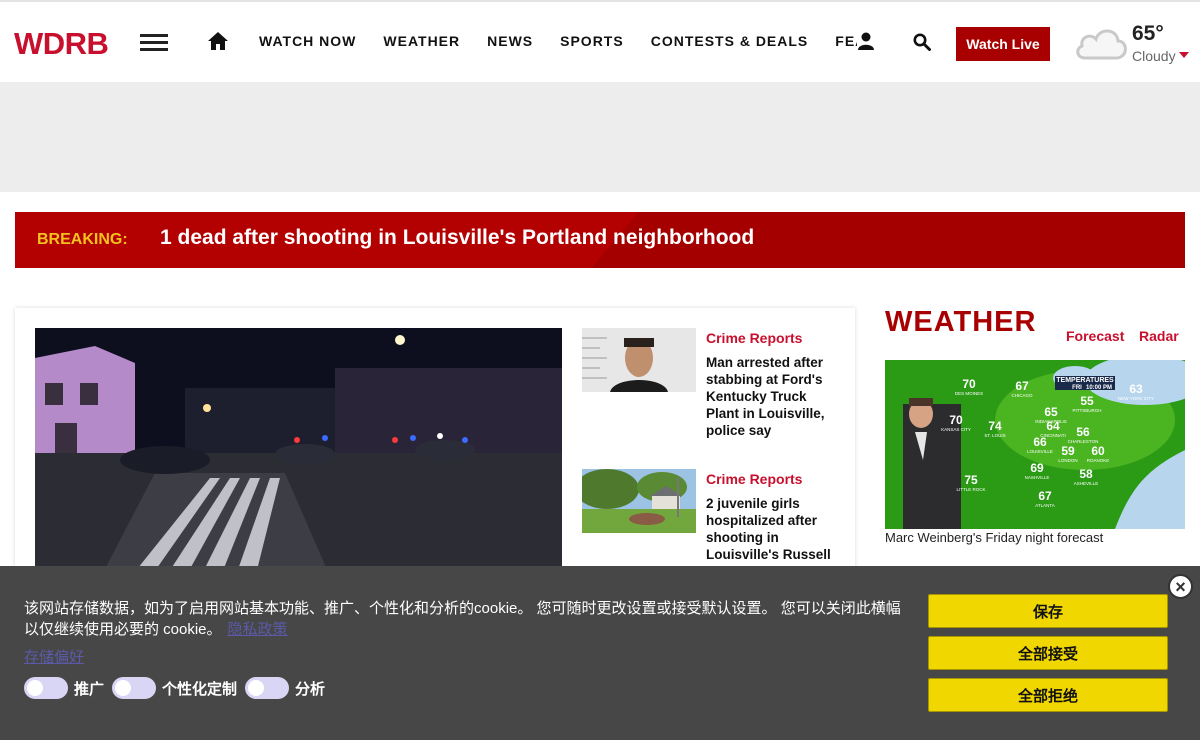  I want to click on search-icon, so click(922, 42).